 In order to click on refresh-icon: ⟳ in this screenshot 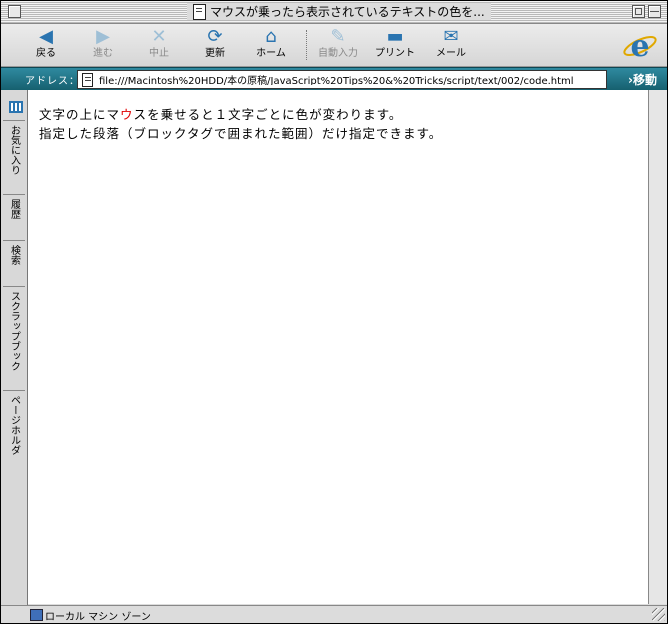, I will do `click(215, 36)`.